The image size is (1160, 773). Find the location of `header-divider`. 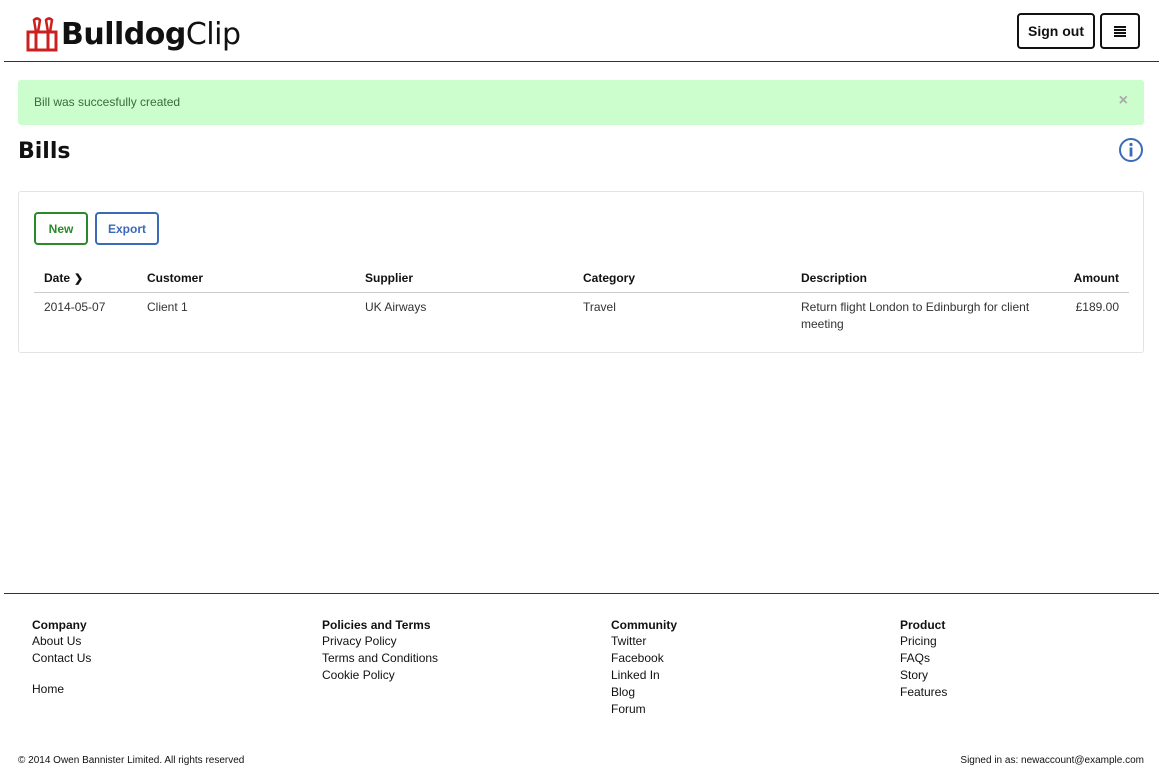

header-divider is located at coordinates (581, 61).